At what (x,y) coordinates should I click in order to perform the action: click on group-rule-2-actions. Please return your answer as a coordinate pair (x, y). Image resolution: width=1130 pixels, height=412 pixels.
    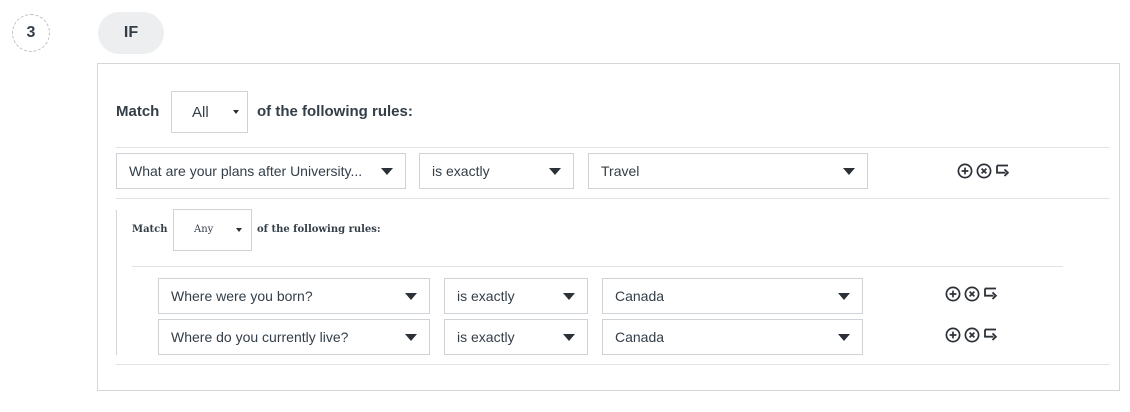
    Looking at the image, I should click on (972, 335).